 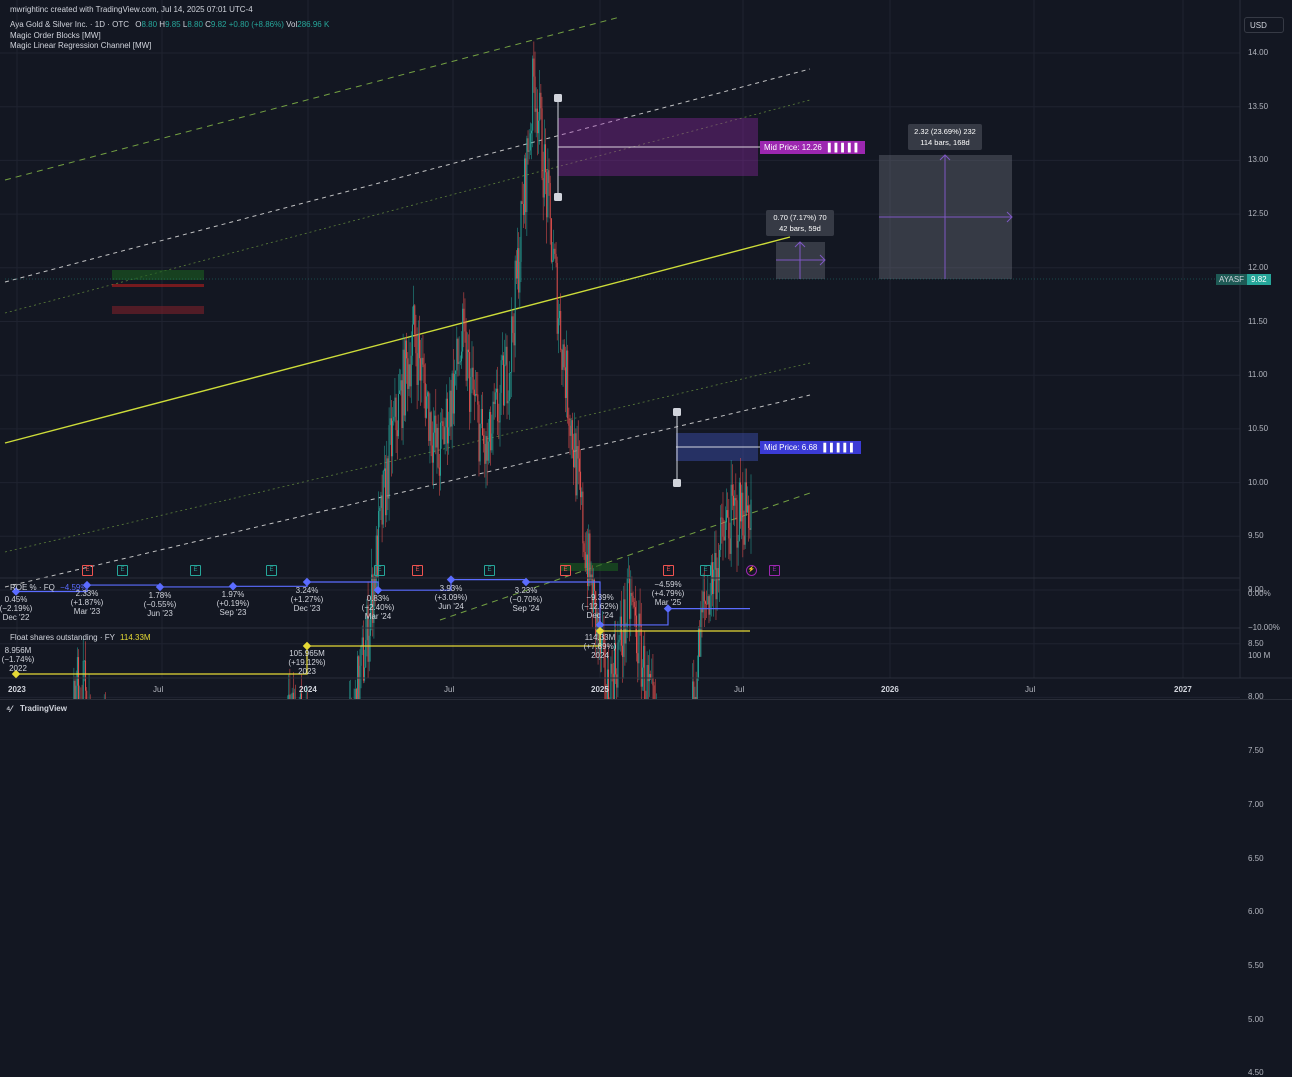 I want to click on roe-label-line: (+1.87%), so click(x=87, y=603).